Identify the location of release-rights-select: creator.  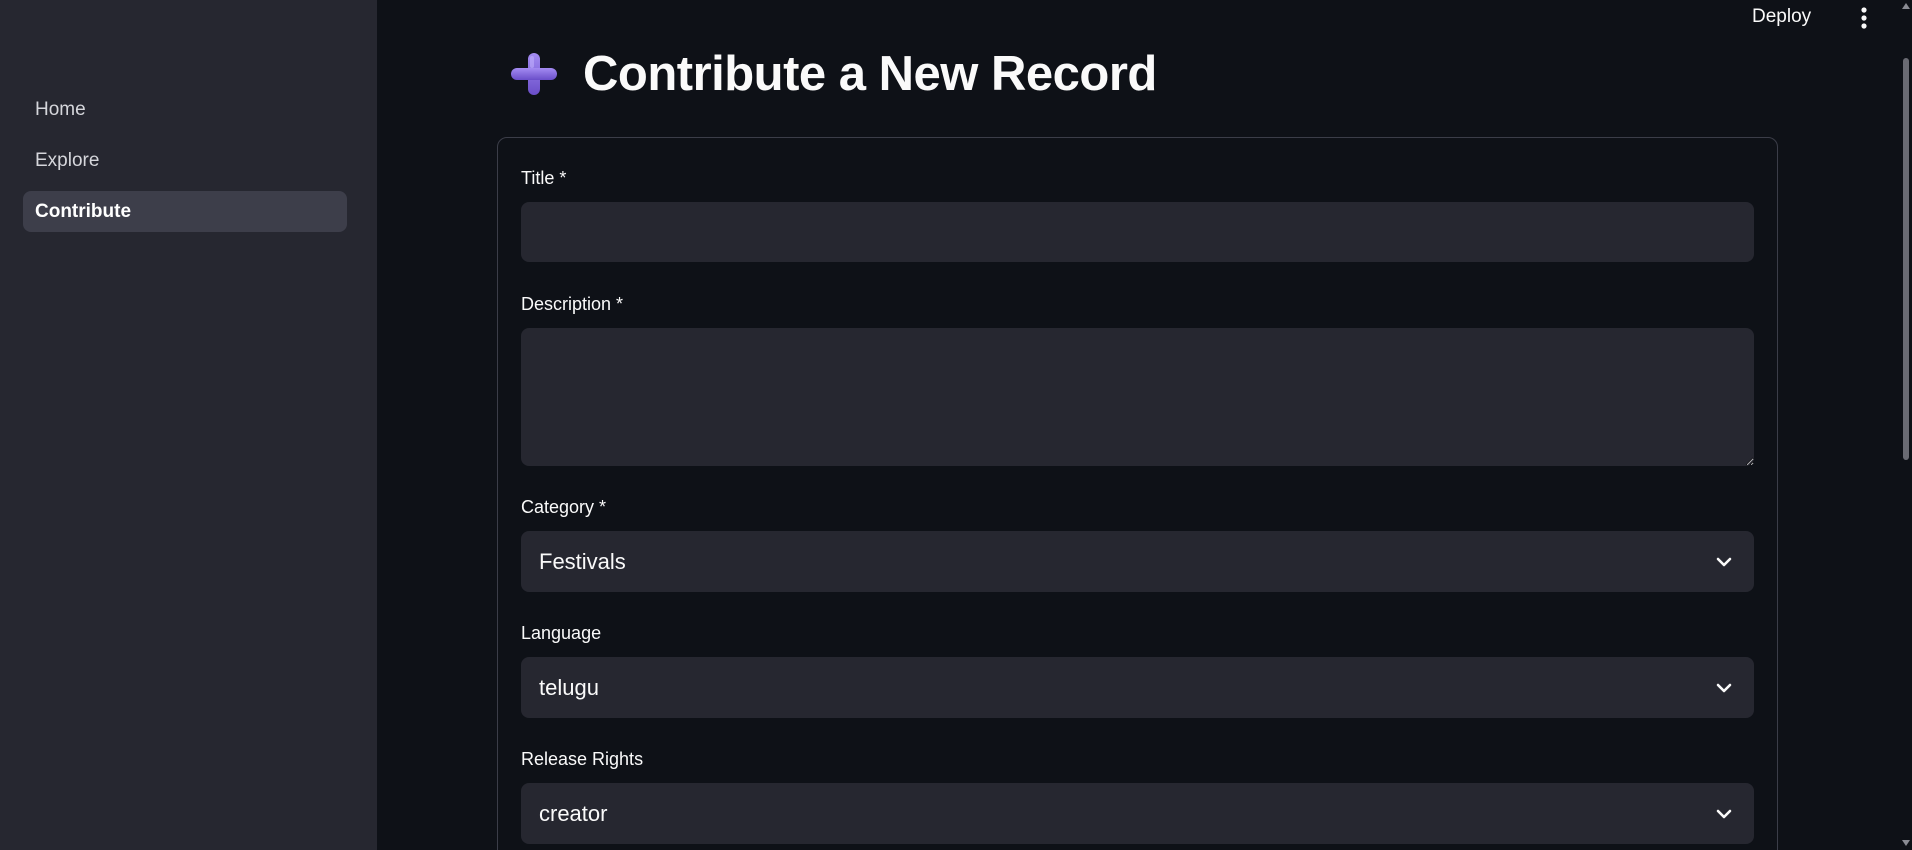
(1137, 813).